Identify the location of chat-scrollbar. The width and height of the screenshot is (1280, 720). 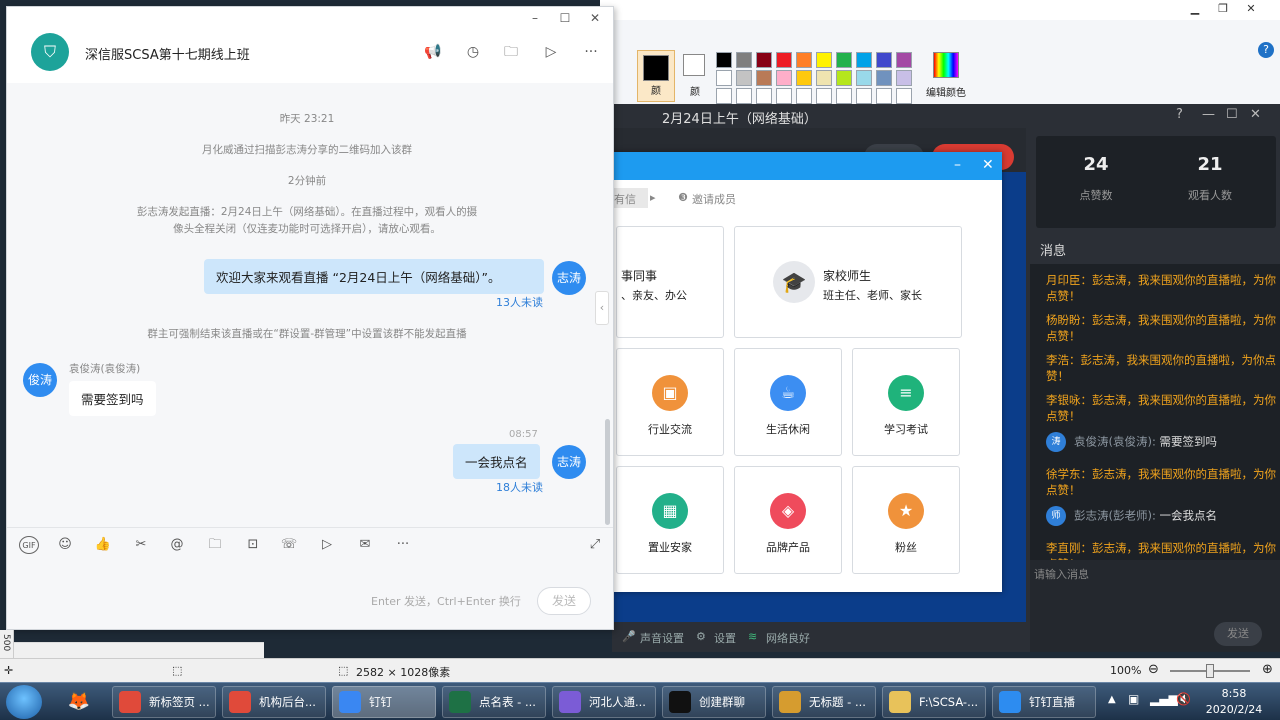
(607, 472).